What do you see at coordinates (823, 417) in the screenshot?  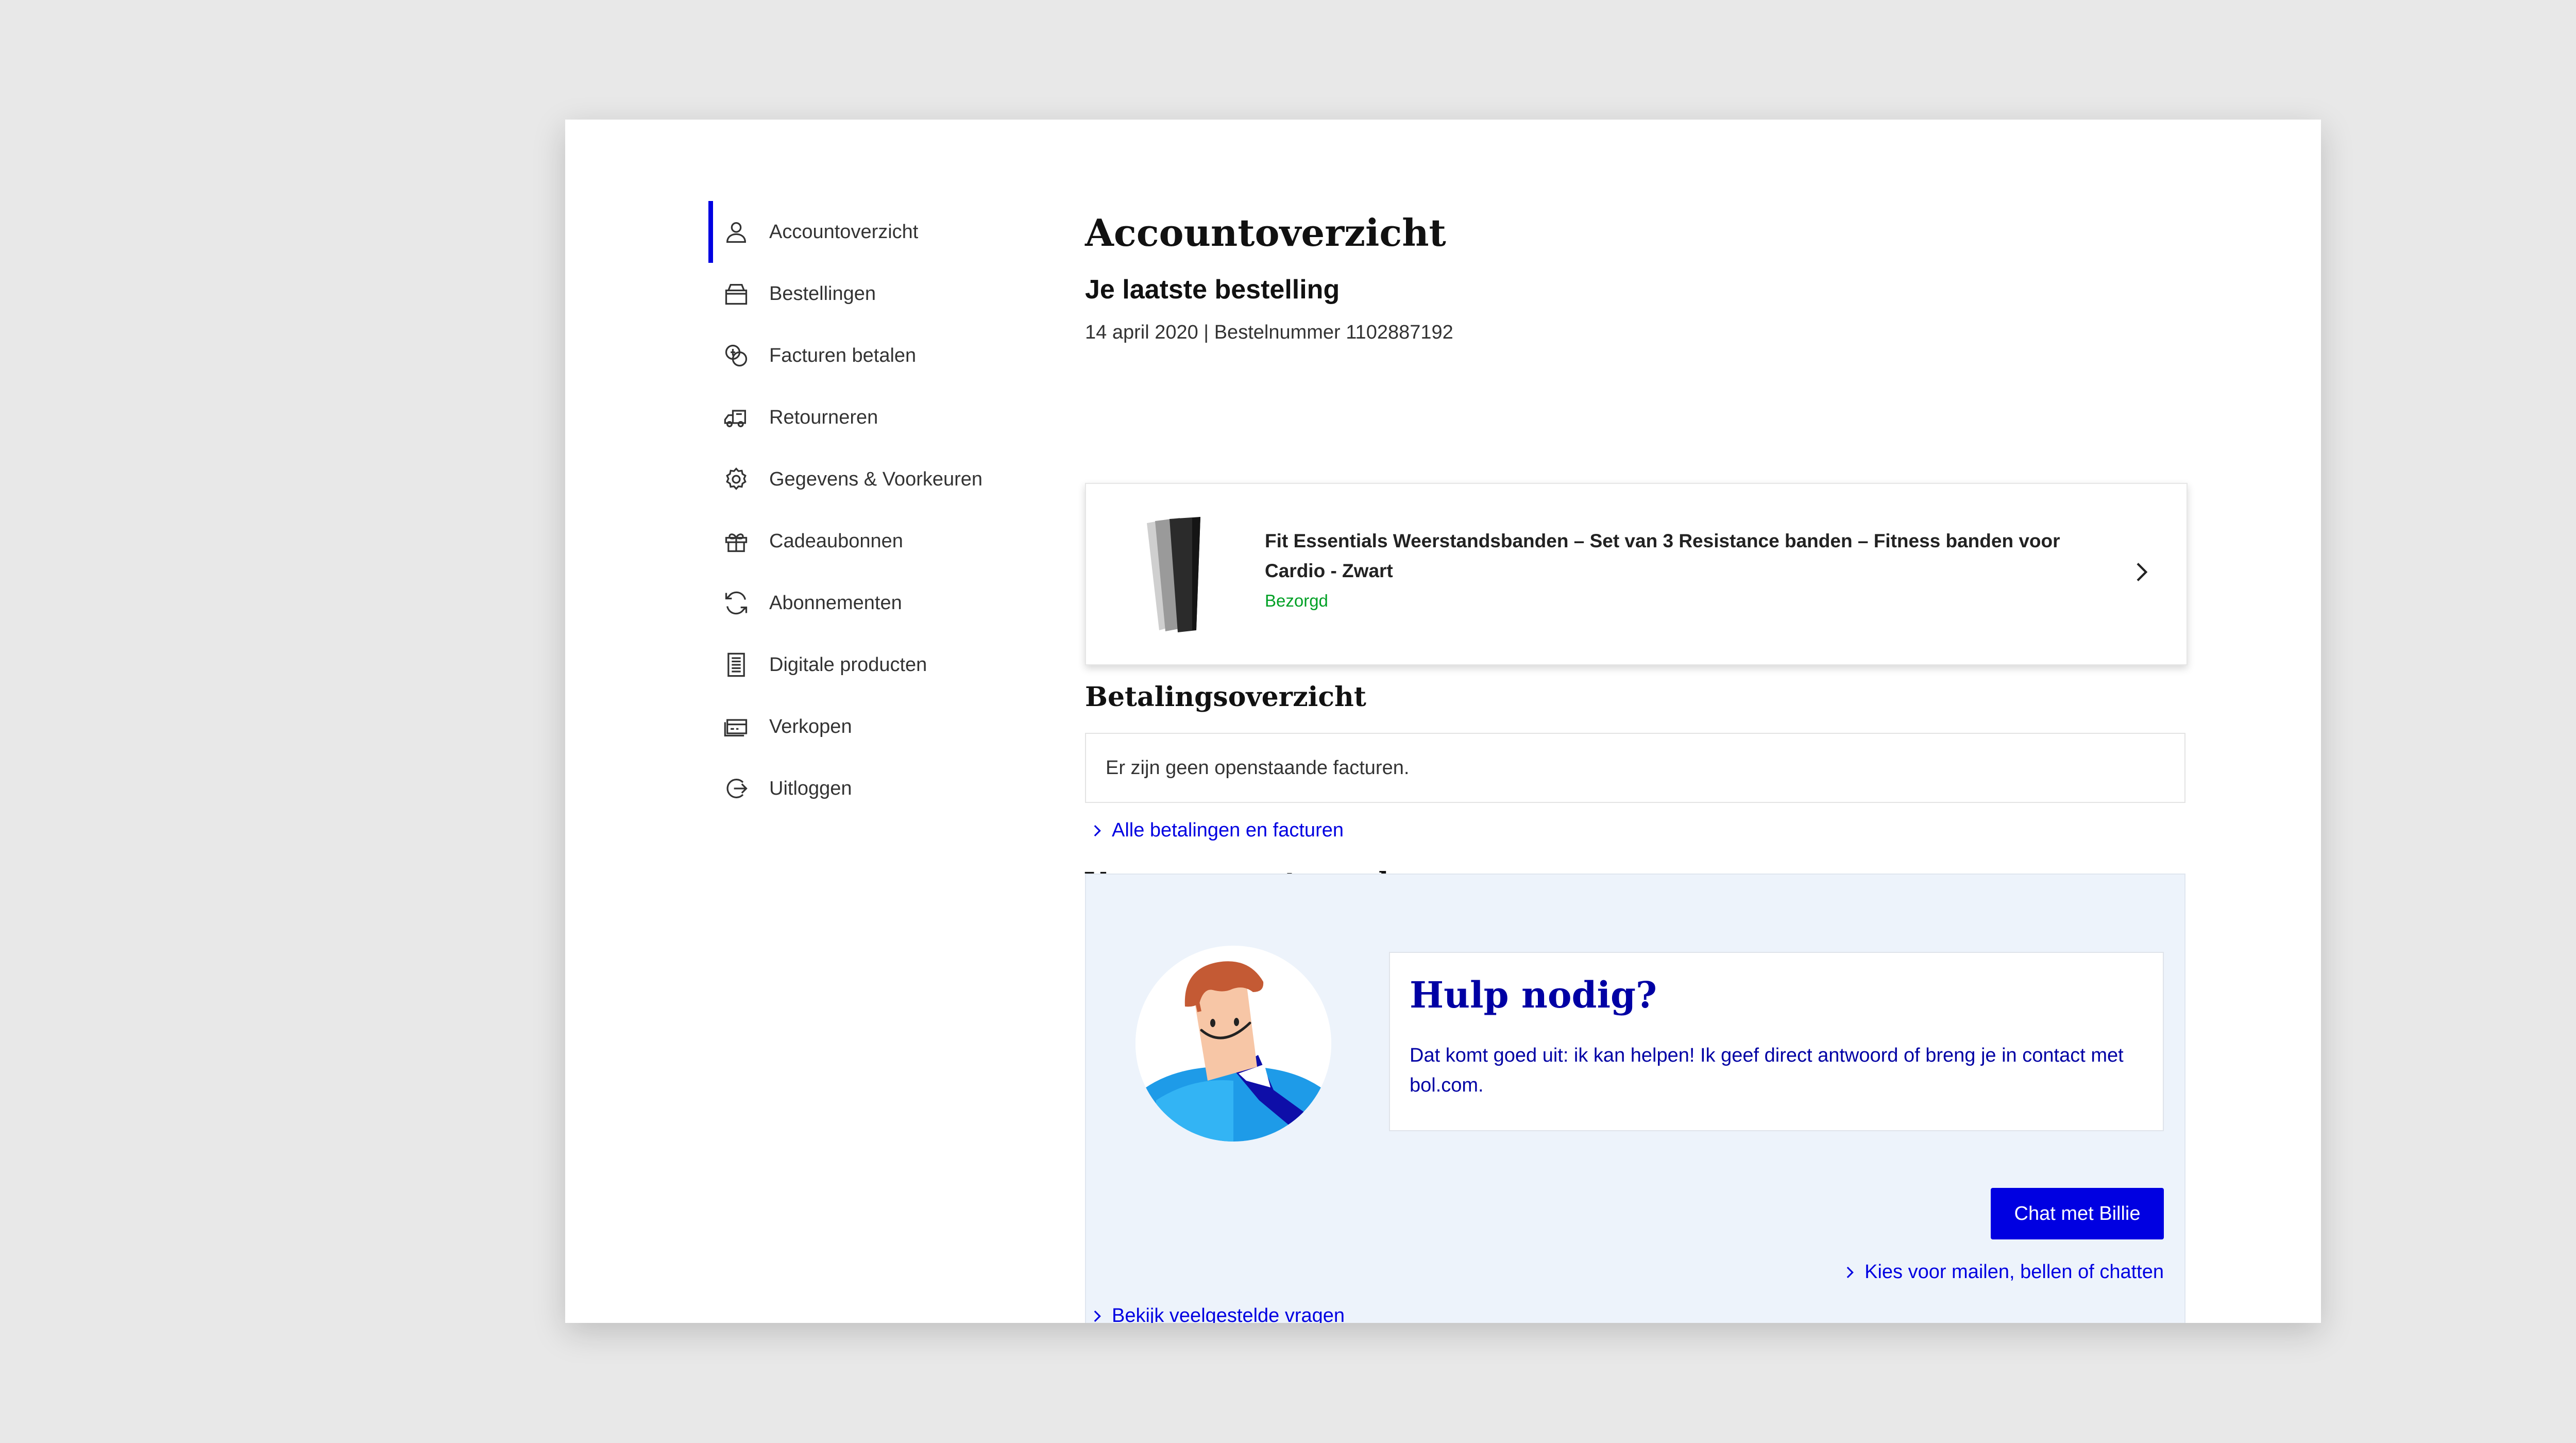 I see `sidebar-item-label: Retourneren` at bounding box center [823, 417].